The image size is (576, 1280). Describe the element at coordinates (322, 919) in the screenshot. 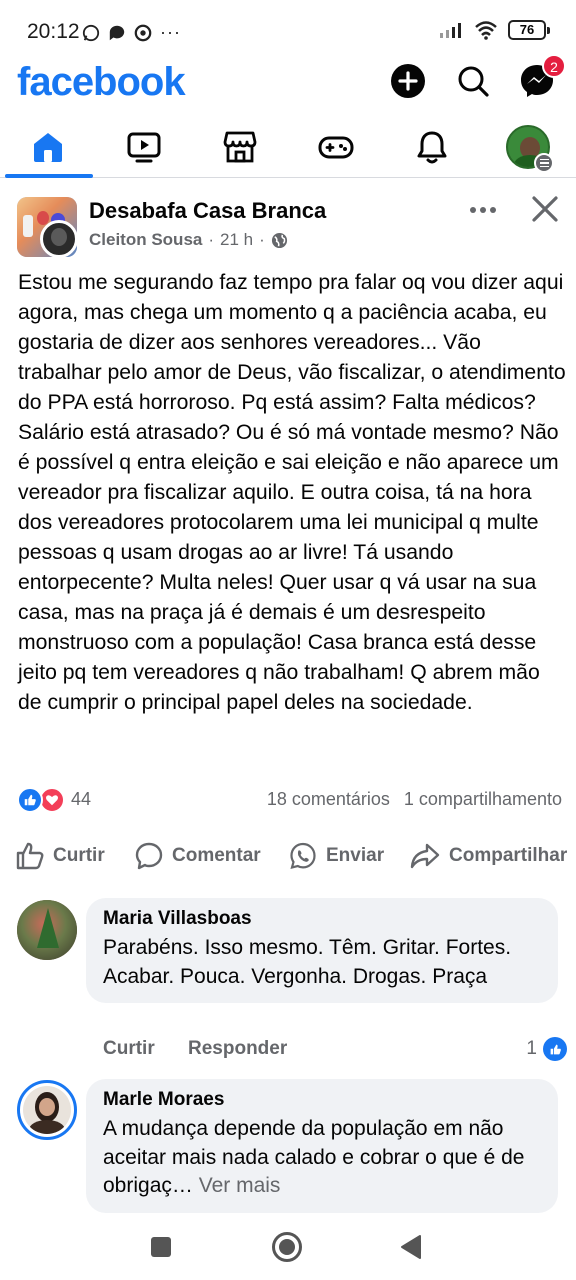

I see `commenter-name: Maria Villasboas` at that location.